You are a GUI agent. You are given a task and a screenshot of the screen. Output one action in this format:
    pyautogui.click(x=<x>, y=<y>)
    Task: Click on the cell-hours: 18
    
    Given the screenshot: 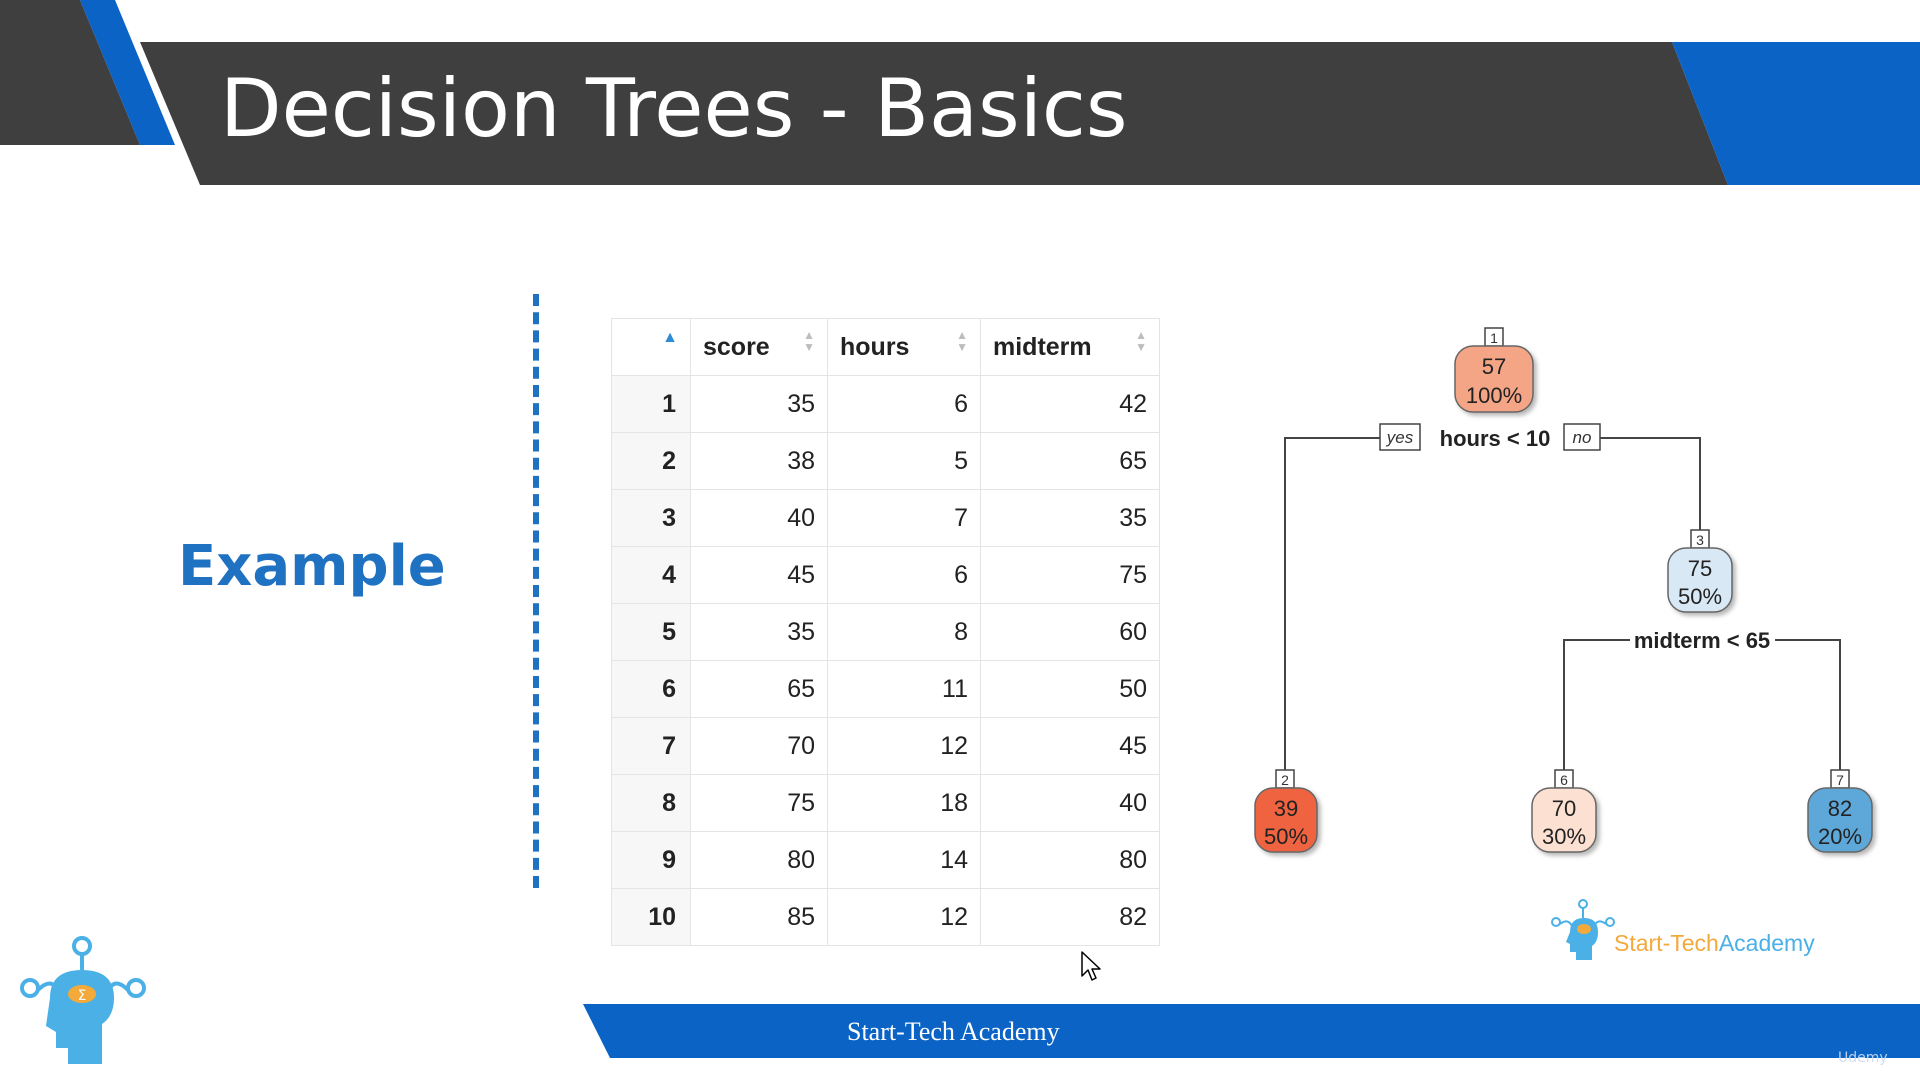 What is the action you would take?
    pyautogui.click(x=904, y=803)
    